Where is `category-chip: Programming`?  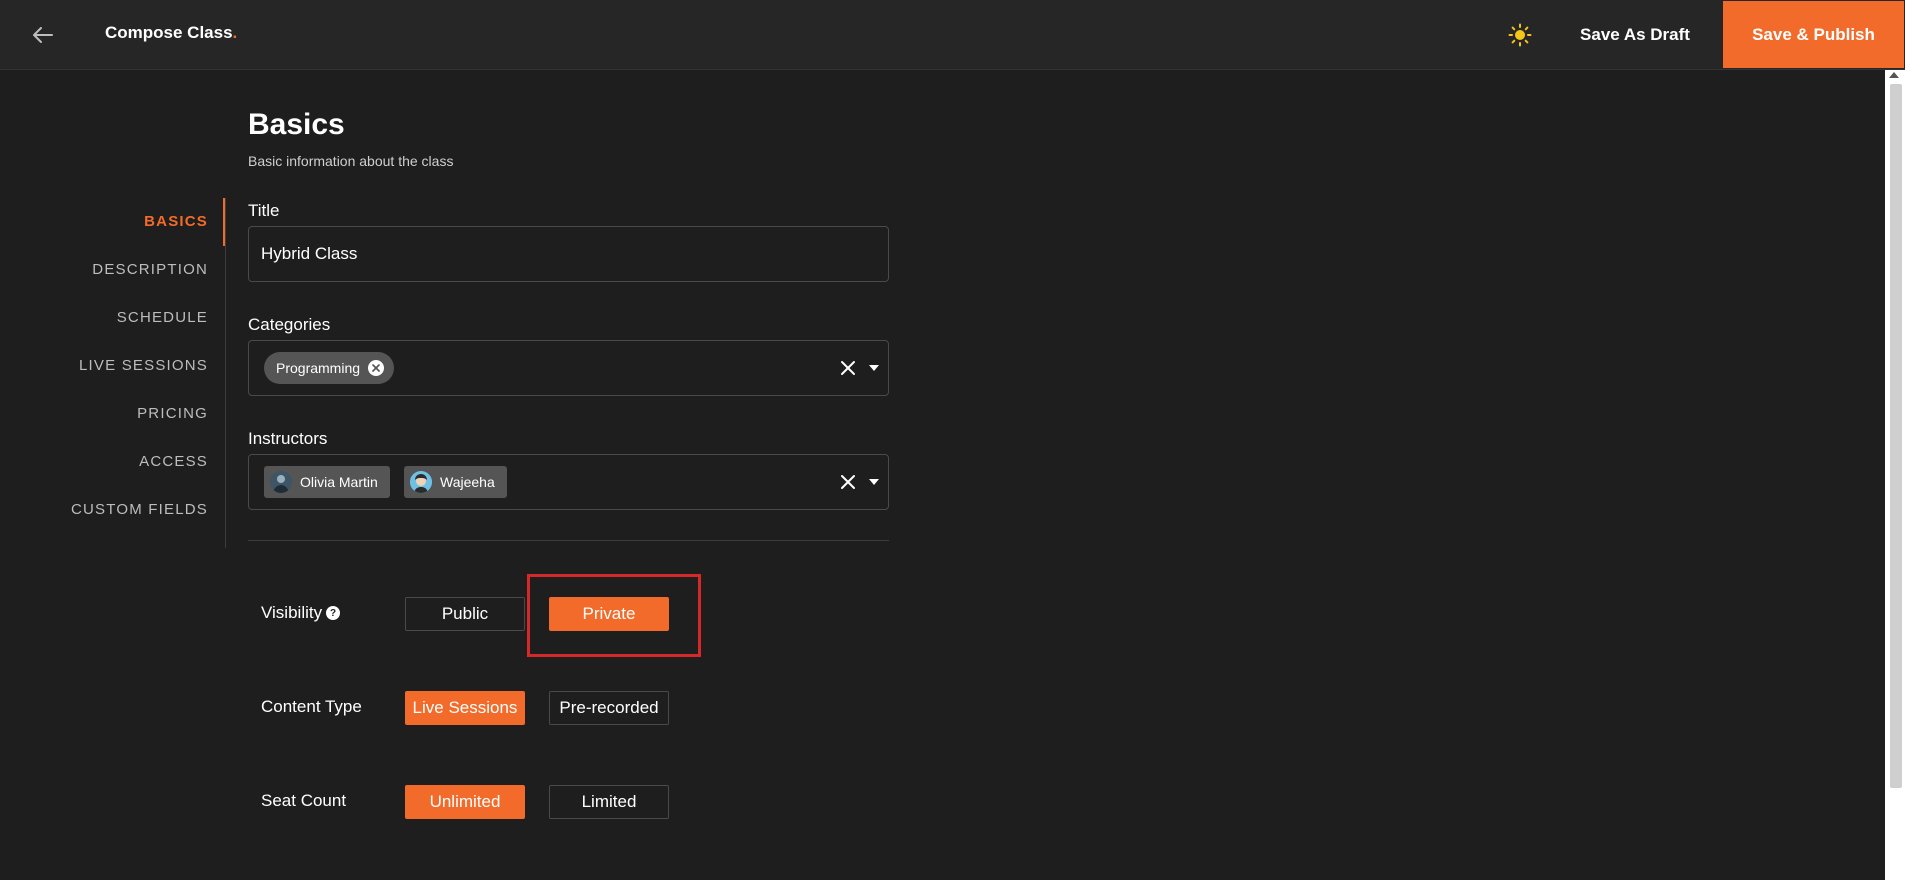 category-chip: Programming is located at coordinates (329, 368).